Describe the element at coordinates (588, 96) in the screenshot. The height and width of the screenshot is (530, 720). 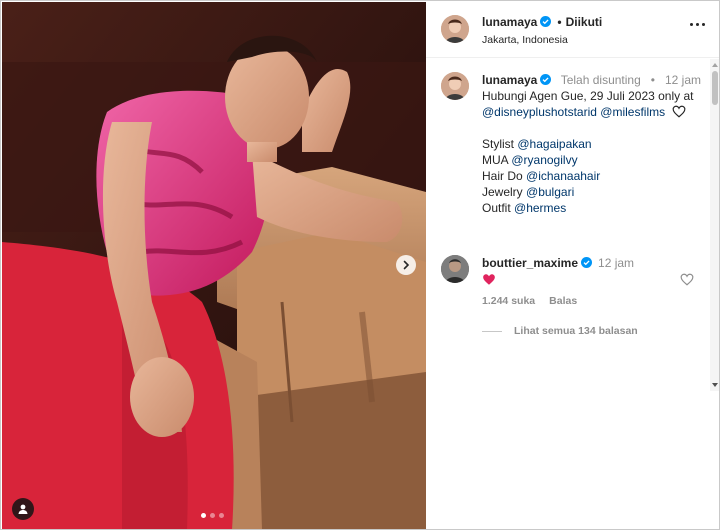
I see `caption-line: Hubungi Agen Gue, 29 Juli 2023 only at` at that location.